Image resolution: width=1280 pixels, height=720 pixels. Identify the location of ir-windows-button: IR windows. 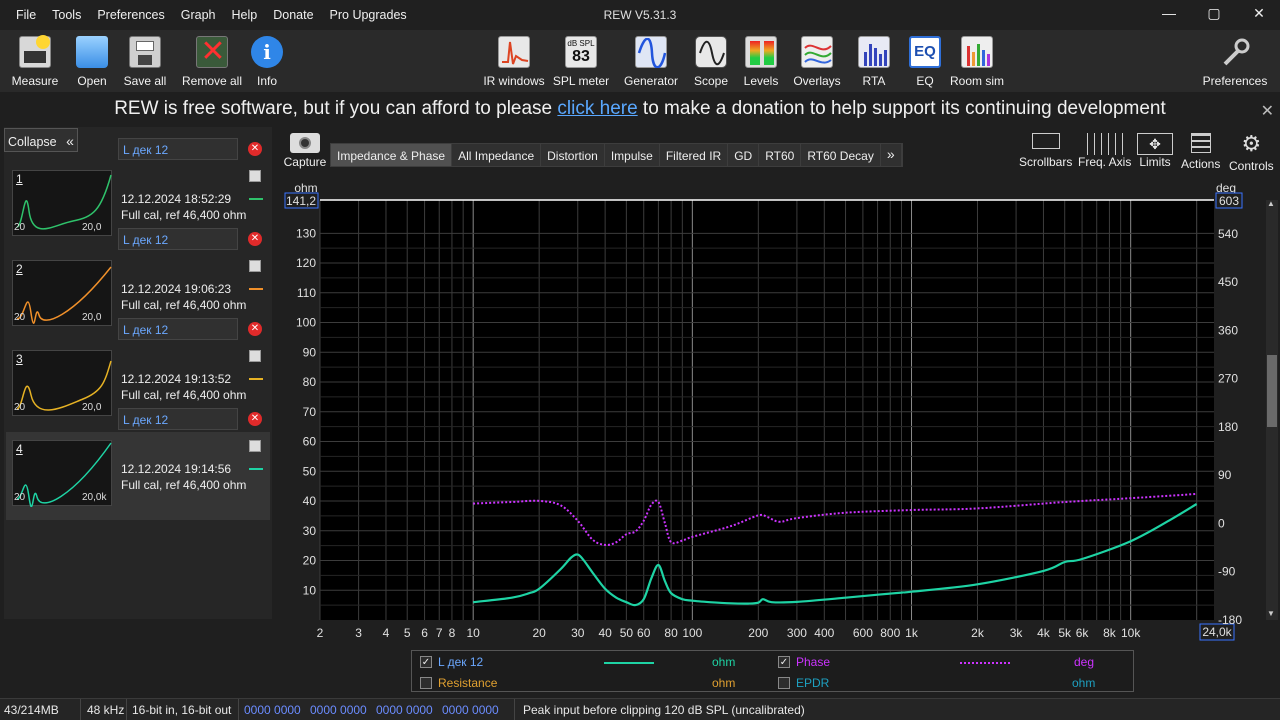
(514, 62).